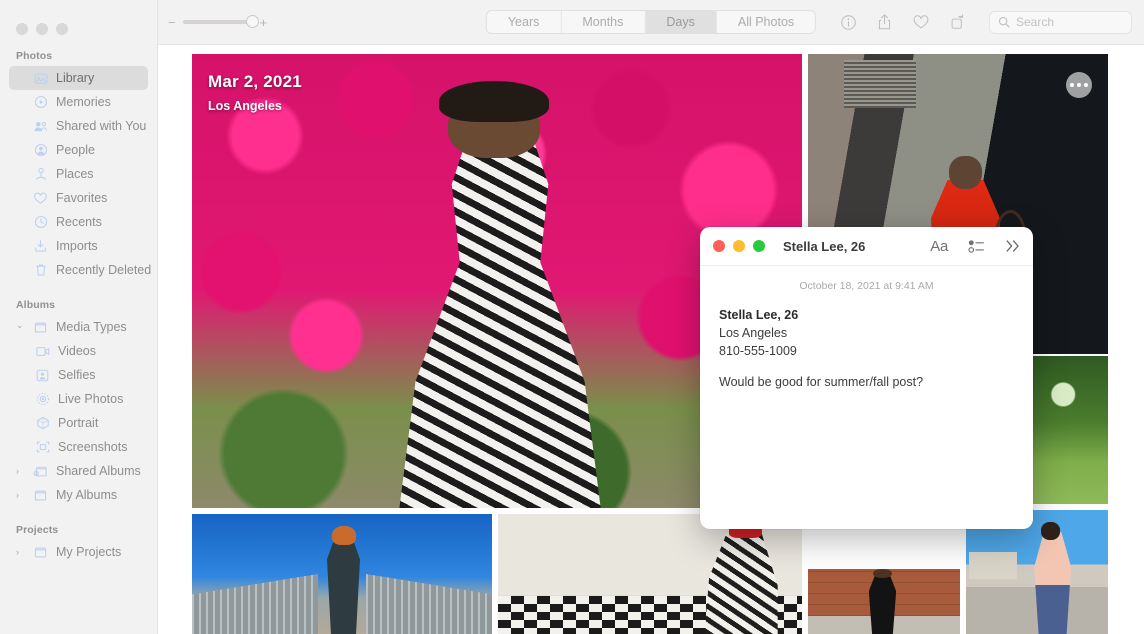 The height and width of the screenshot is (634, 1144). Describe the element at coordinates (976, 246) in the screenshot. I see `checklist-icon` at that location.